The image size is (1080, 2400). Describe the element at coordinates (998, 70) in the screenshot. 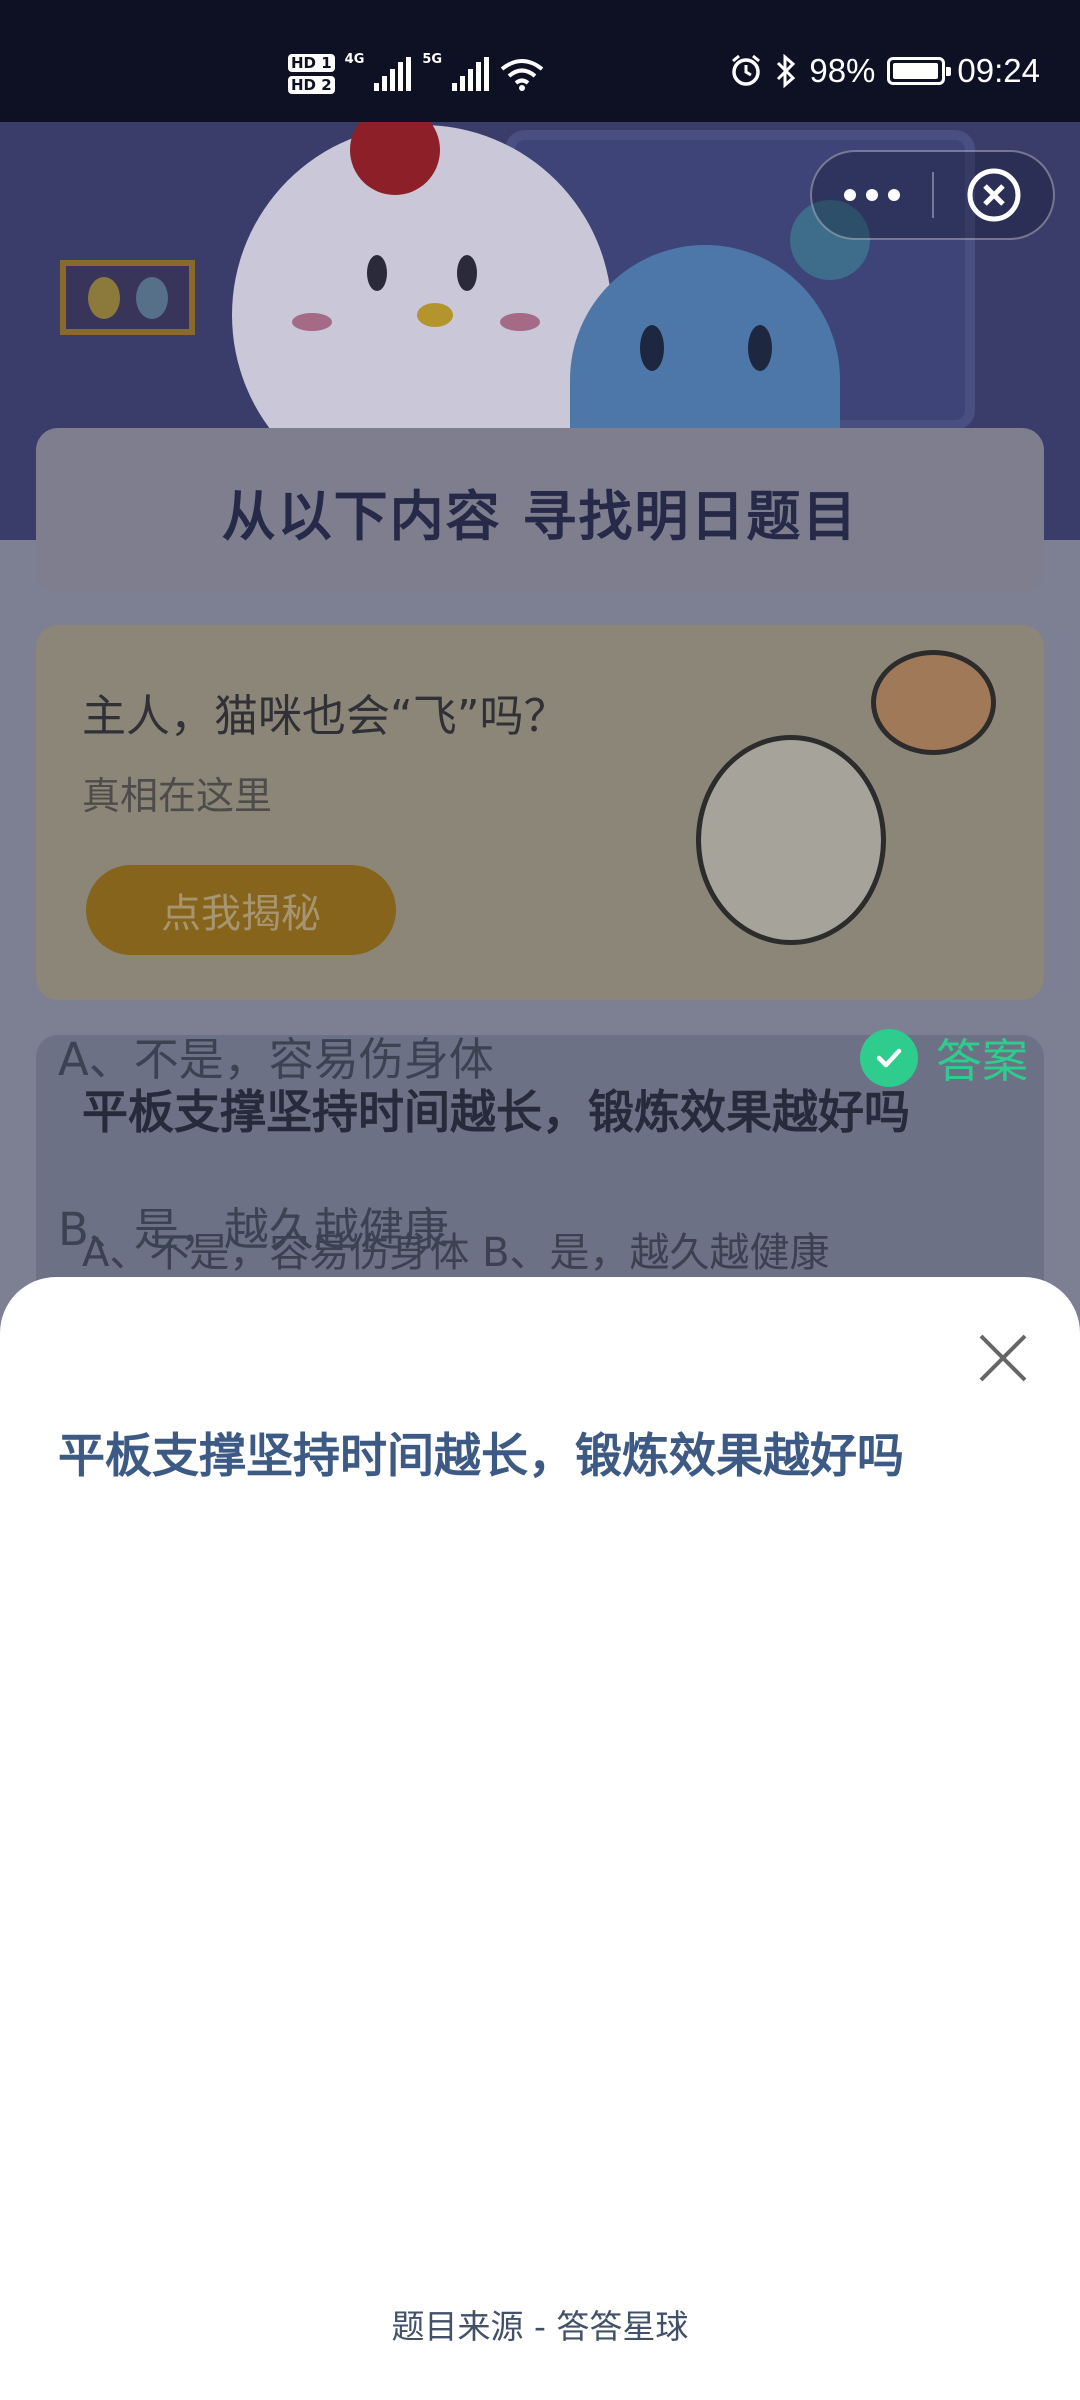

I see `clock: 09:24` at that location.